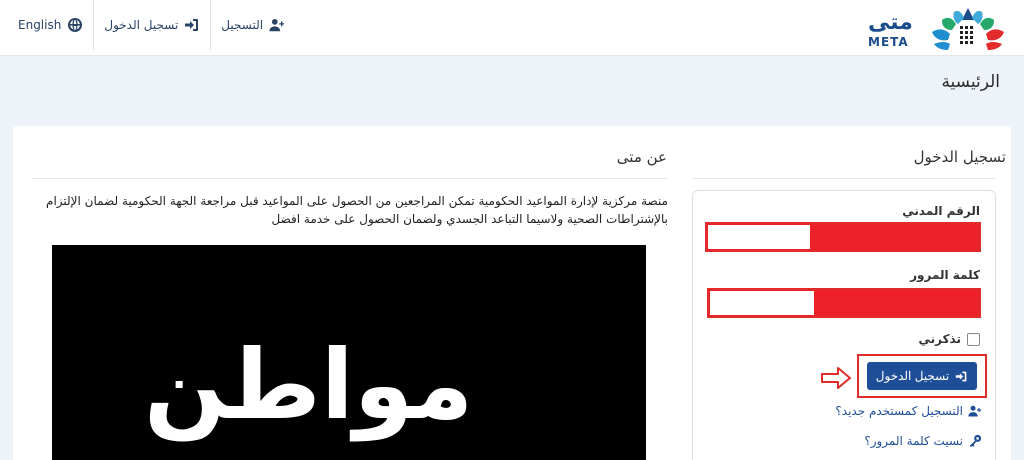 This screenshot has width=1024, height=460. Describe the element at coordinates (141, 25) in the screenshot. I see `login-nav-label: تسجيل الدخول` at that location.